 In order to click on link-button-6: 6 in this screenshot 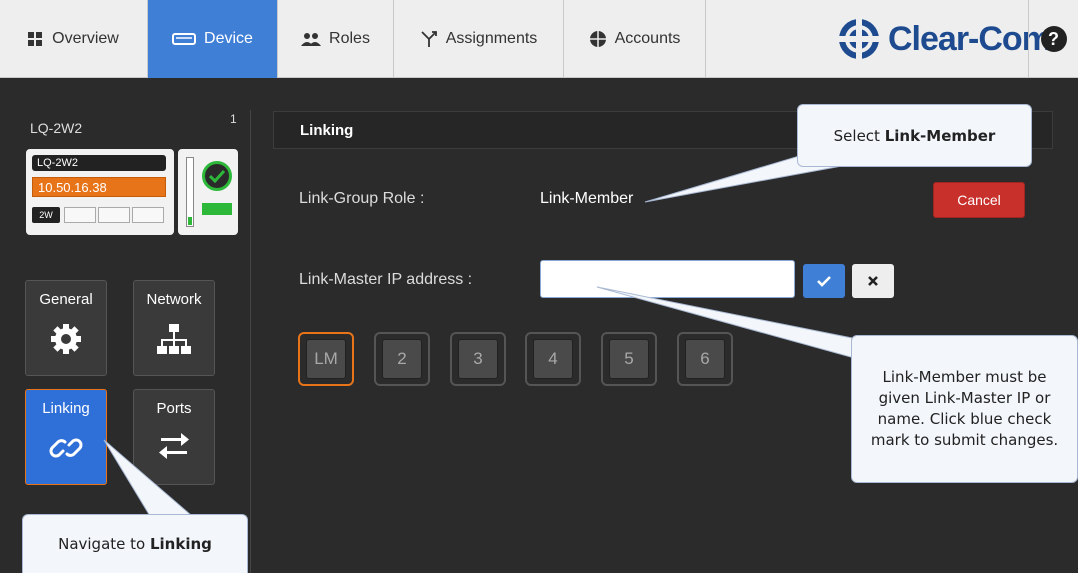, I will do `click(705, 359)`.